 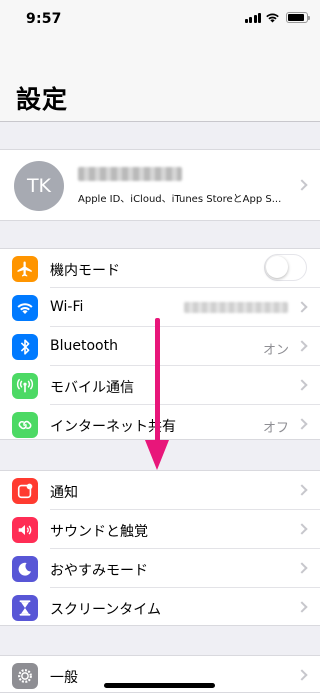 What do you see at coordinates (160, 81) in the screenshot?
I see `navigation-bar: 設定` at bounding box center [160, 81].